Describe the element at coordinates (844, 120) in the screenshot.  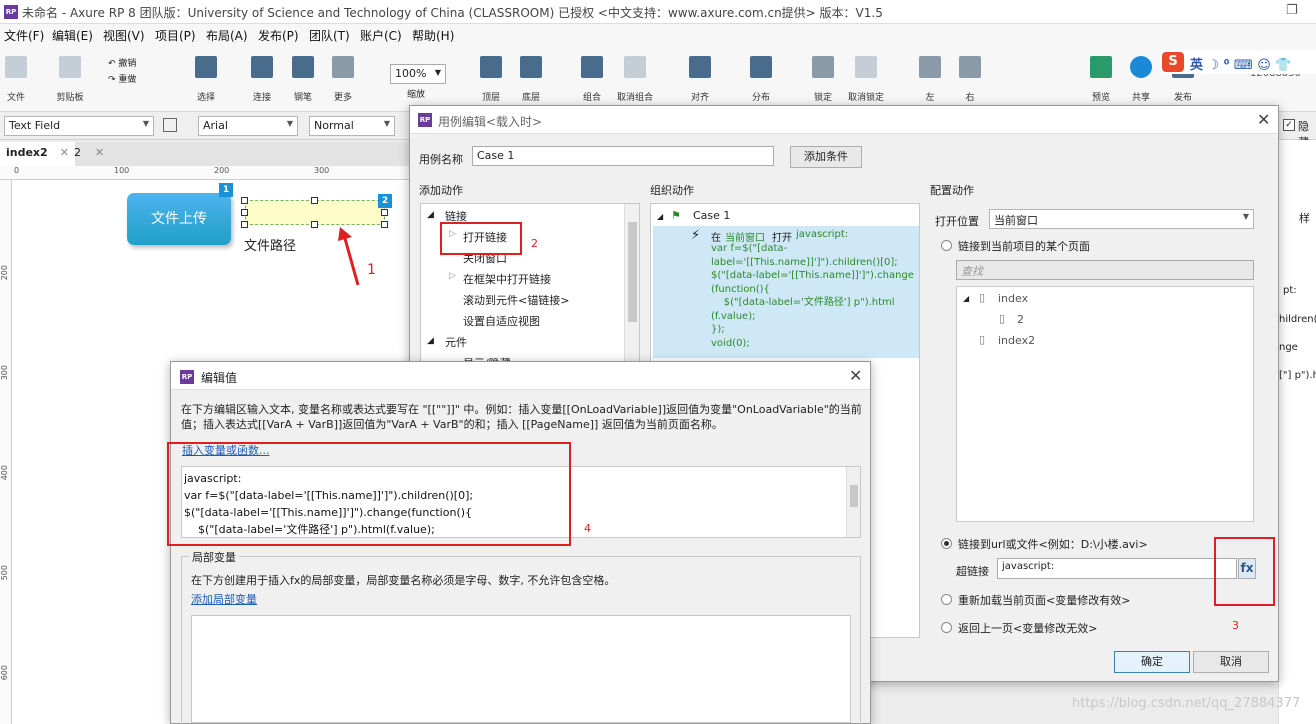
I see `dialog-title-bar: RP 用例编辑<载入时> ✕` at that location.